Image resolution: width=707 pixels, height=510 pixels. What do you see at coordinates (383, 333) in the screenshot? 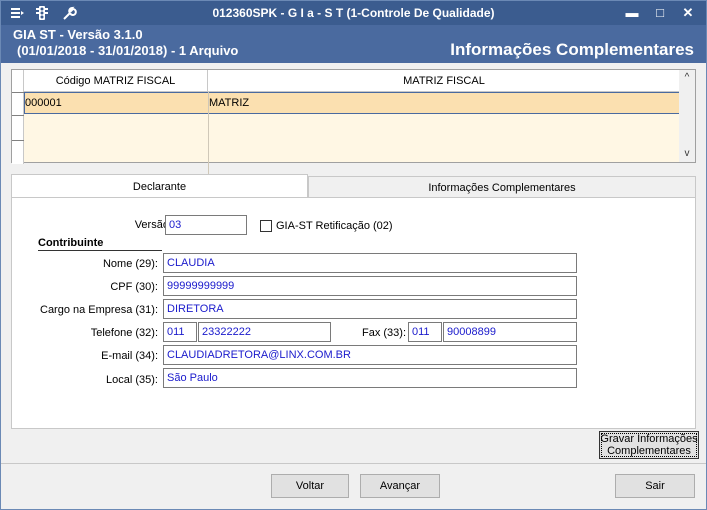
I see `fax-label: Fax (33):` at bounding box center [383, 333].